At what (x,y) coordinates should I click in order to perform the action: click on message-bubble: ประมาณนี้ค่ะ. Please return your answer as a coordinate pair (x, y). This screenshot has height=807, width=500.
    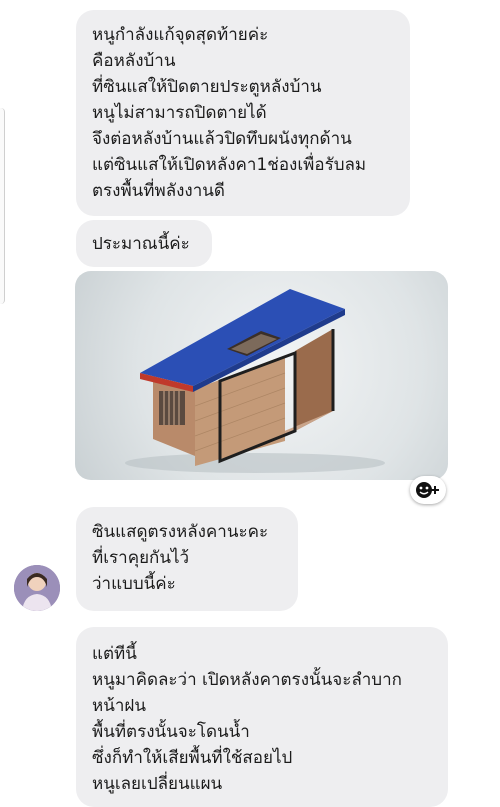
    Looking at the image, I should click on (144, 243).